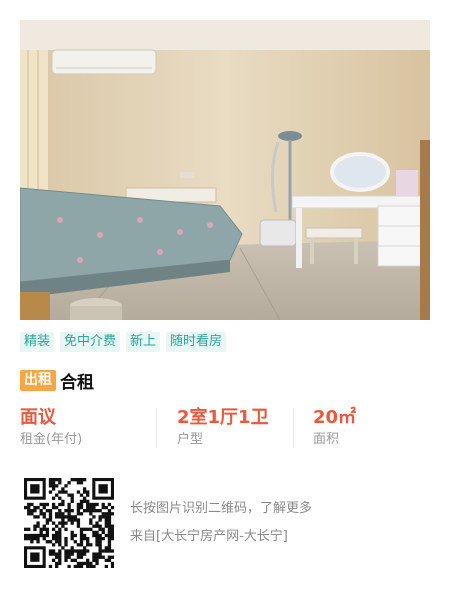 Image resolution: width=450 pixels, height=594 pixels. What do you see at coordinates (209, 536) in the screenshot?
I see `qr-source: 来自[大长宁房产网-大长宁]` at bounding box center [209, 536].